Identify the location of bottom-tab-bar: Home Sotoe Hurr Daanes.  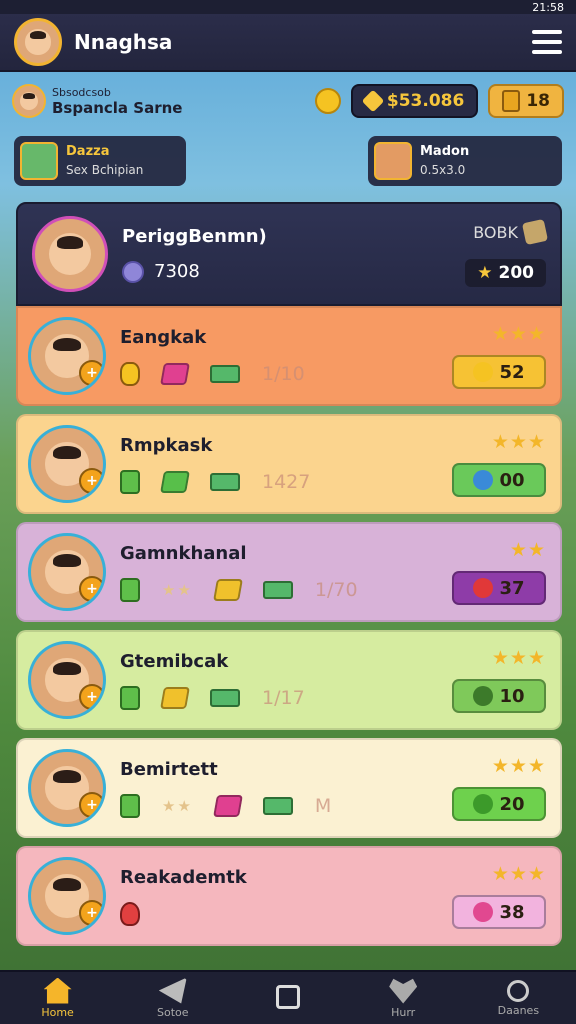
(288, 997).